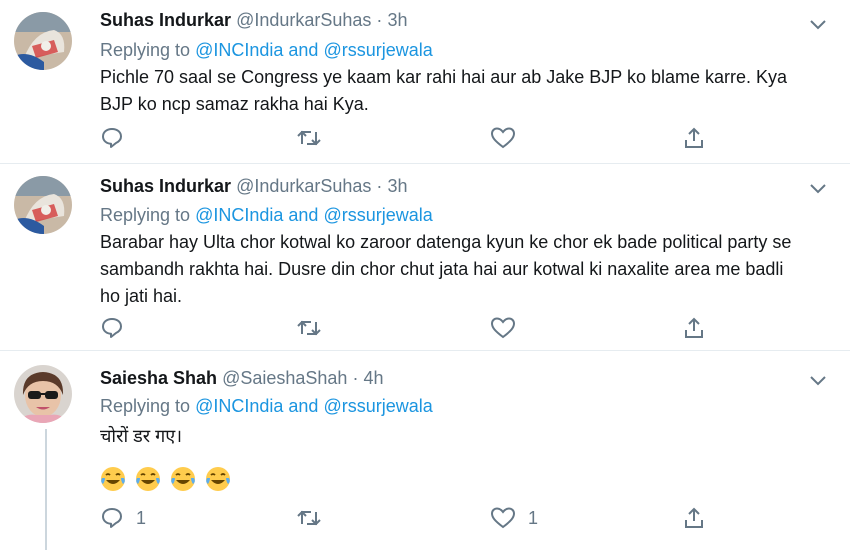 The width and height of the screenshot is (850, 550). I want to click on reply-button: 1, so click(123, 518).